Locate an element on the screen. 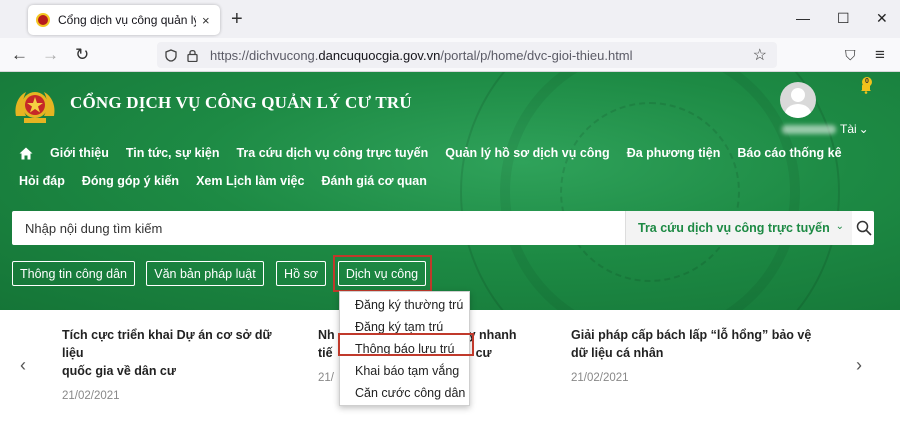 This screenshot has height=423, width=900. maximize-icon: ☐ is located at coordinates (843, 18).